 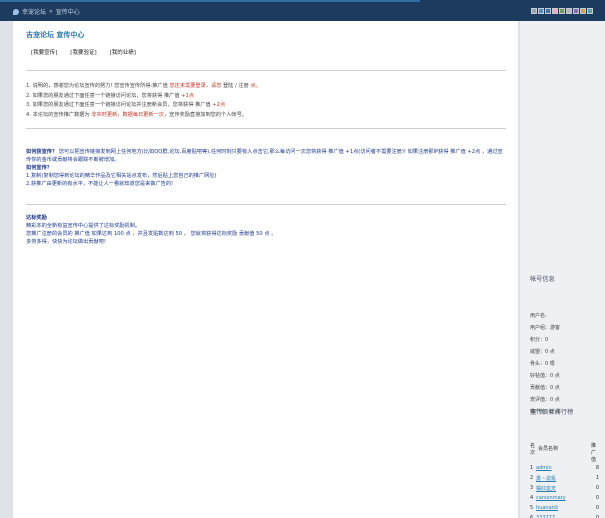 I want to click on member-link: 勇丶渝氪, so click(x=563, y=478).